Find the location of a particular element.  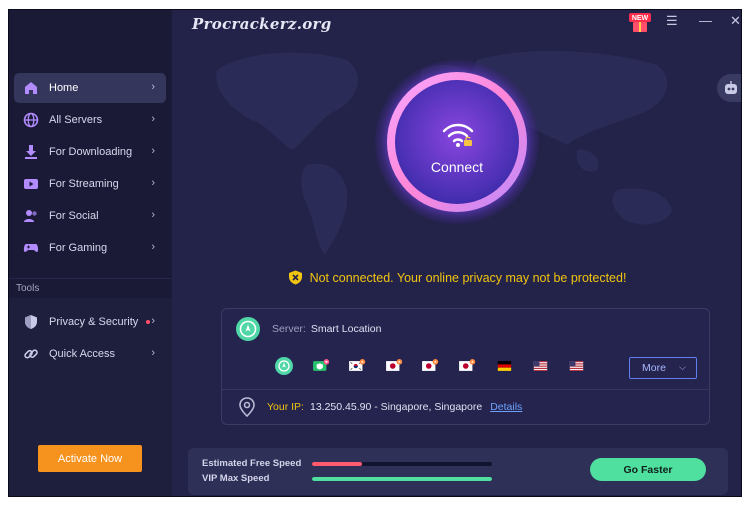

minimize-icon: — is located at coordinates (705, 20).